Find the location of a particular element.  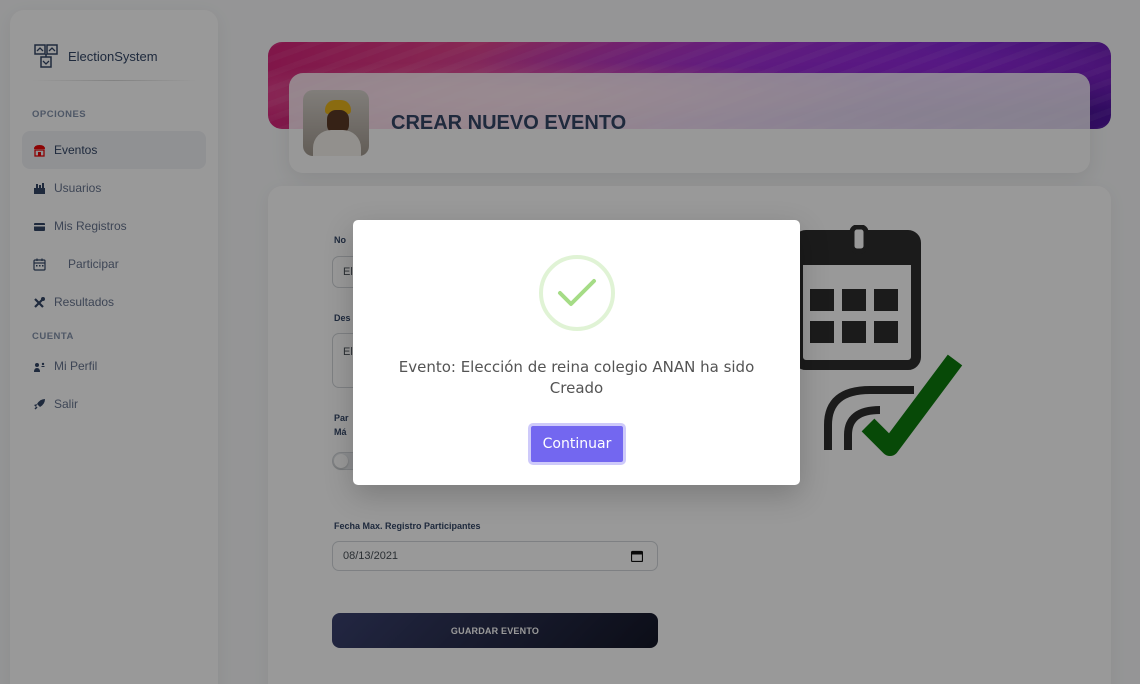

continue-button: Continuar is located at coordinates (577, 444).